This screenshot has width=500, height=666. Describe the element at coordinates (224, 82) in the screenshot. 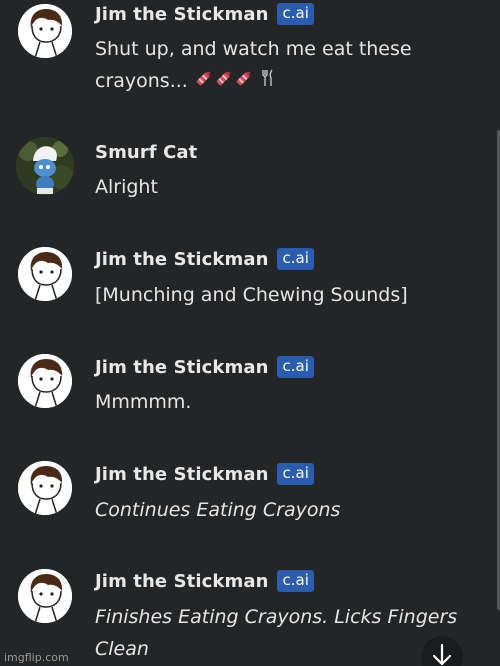

I see `crayon-icon` at that location.